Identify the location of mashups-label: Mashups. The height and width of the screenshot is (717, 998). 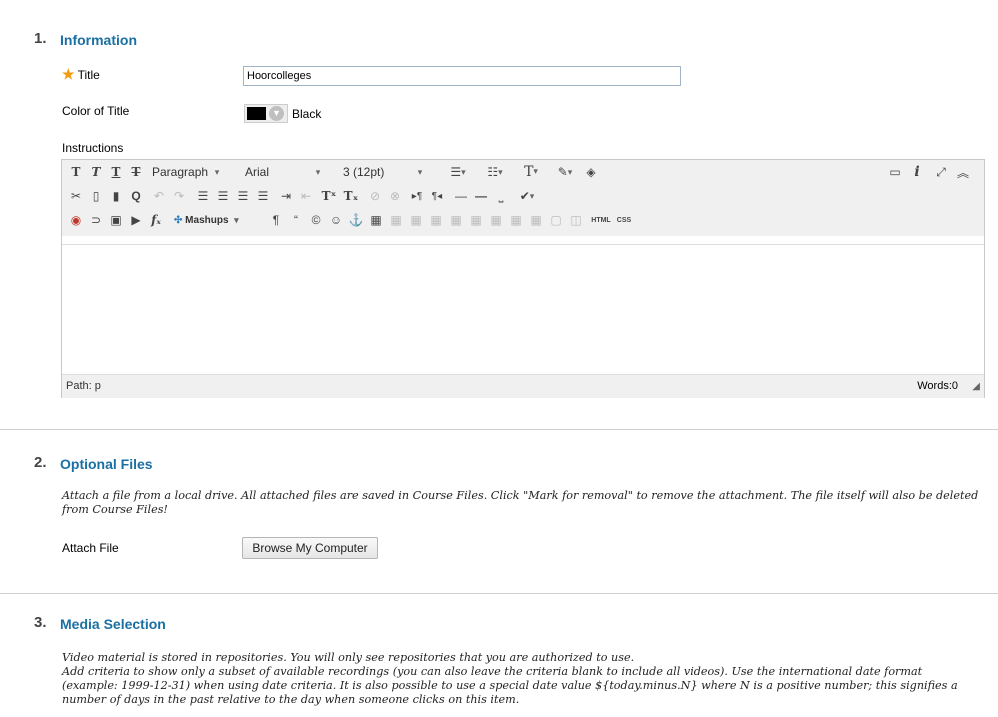
(207, 220).